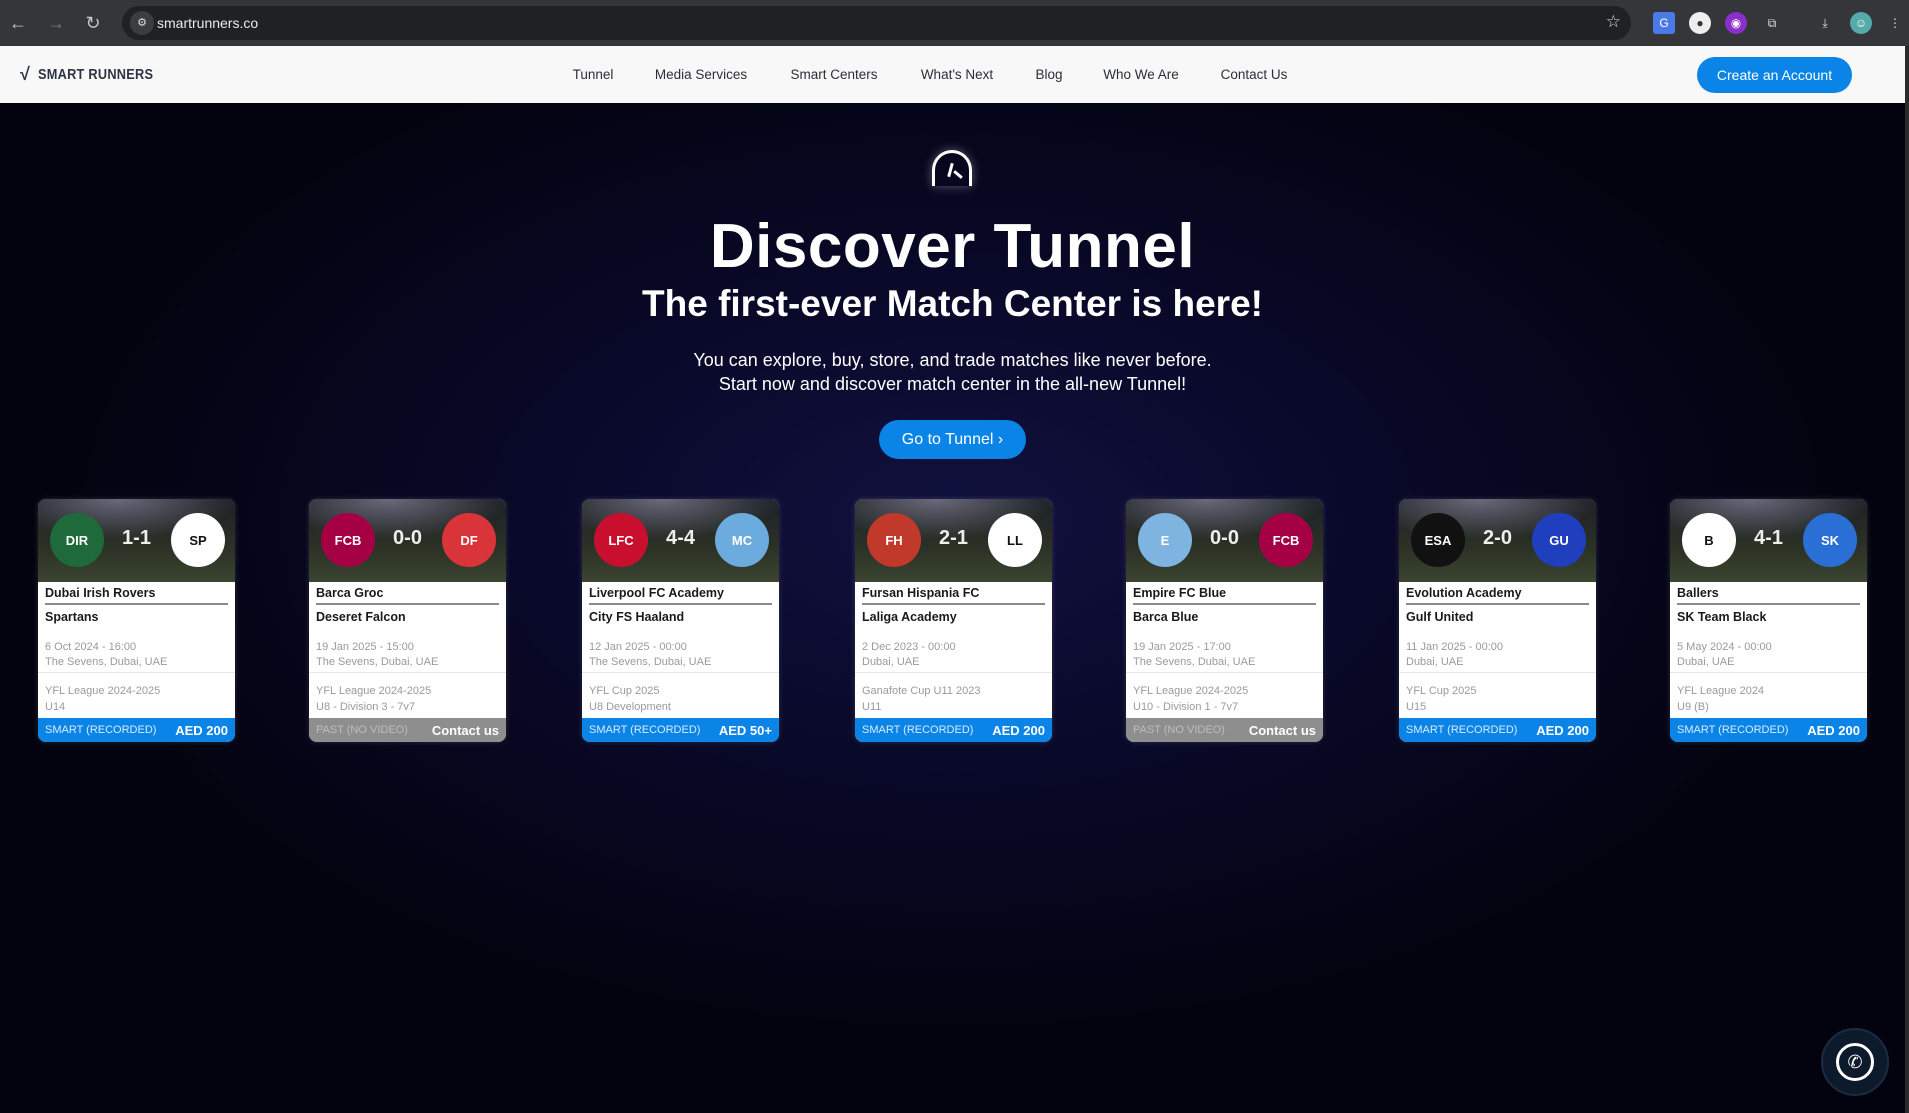 This screenshot has height=1113, width=1909. I want to click on extension-icon: ●, so click(1700, 23).